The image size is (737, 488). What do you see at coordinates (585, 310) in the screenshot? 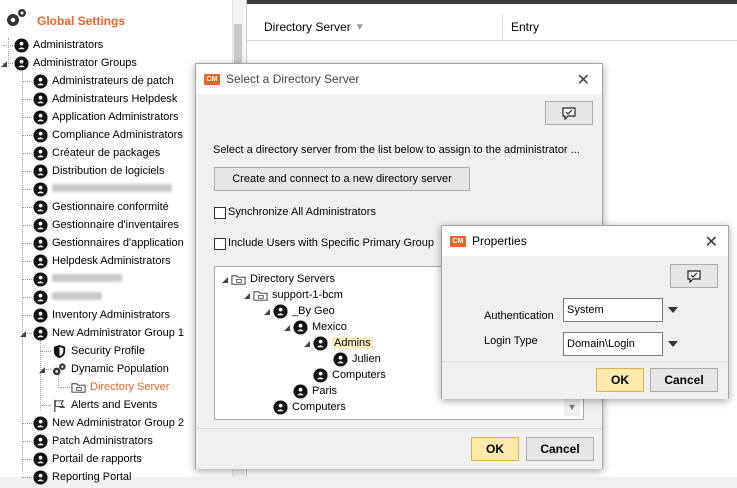
I see `authentication-value: System` at bounding box center [585, 310].